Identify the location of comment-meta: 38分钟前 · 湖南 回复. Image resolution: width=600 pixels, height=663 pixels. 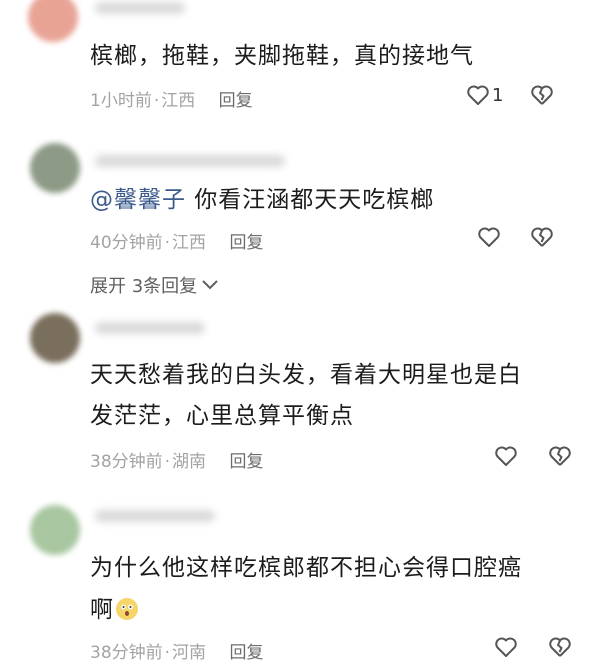
(176, 459).